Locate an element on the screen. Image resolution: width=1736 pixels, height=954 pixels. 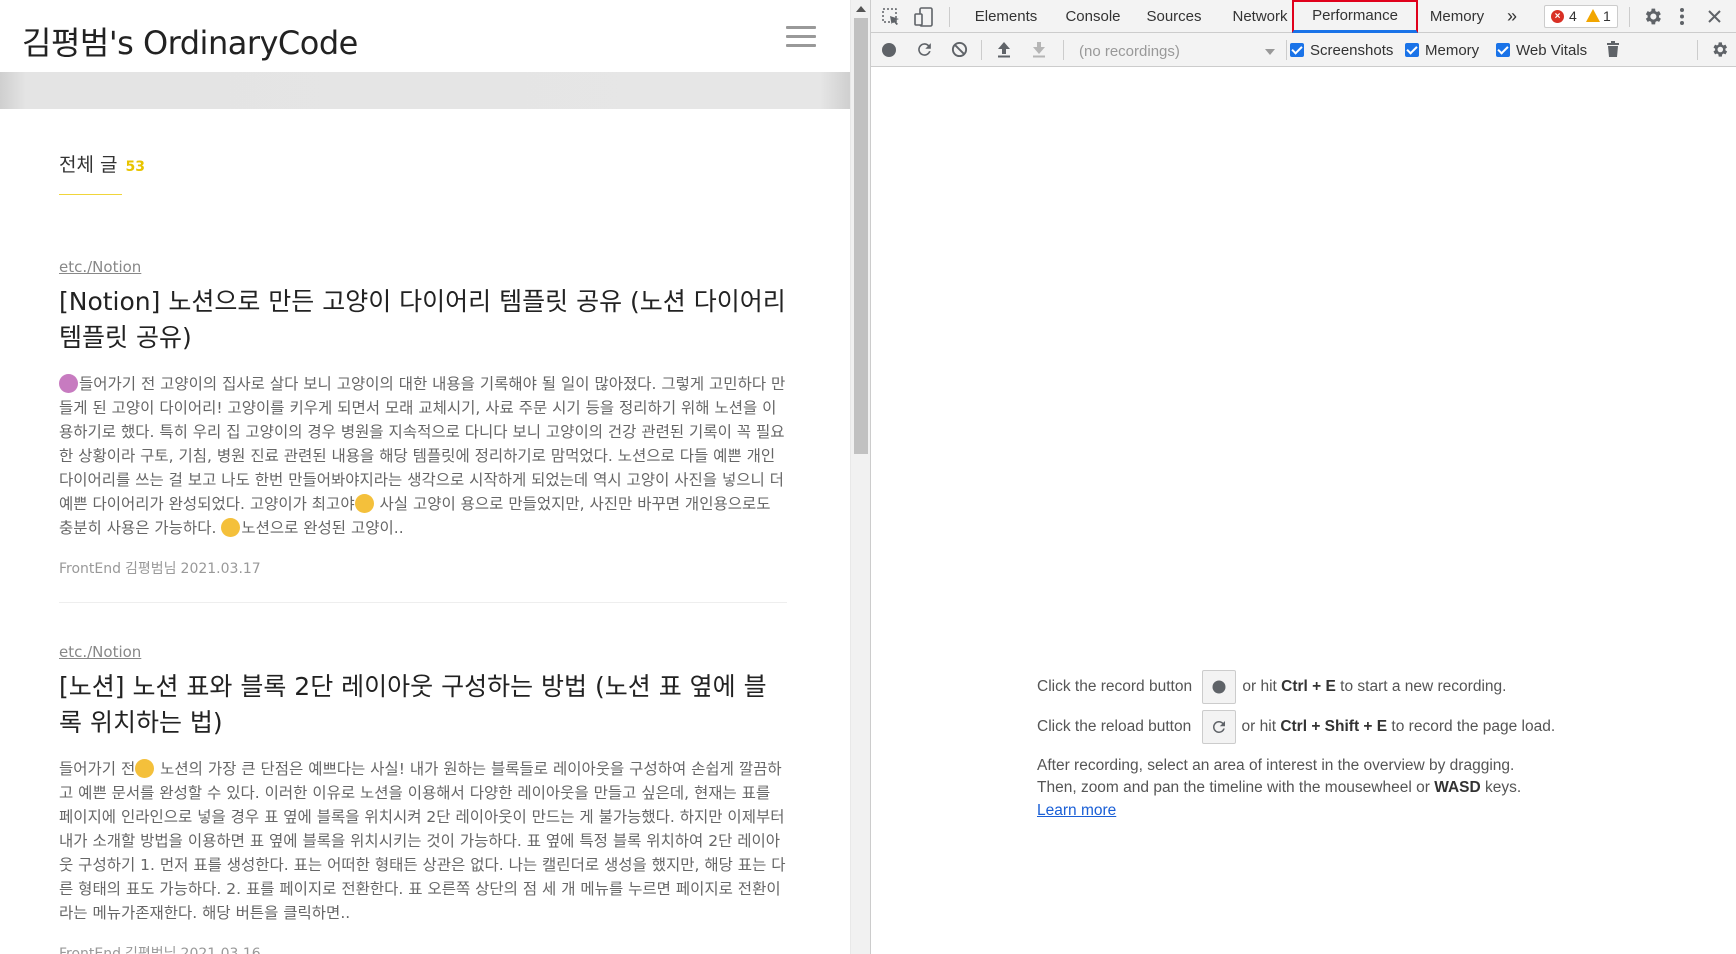
tab-elements: Elements is located at coordinates (1006, 16).